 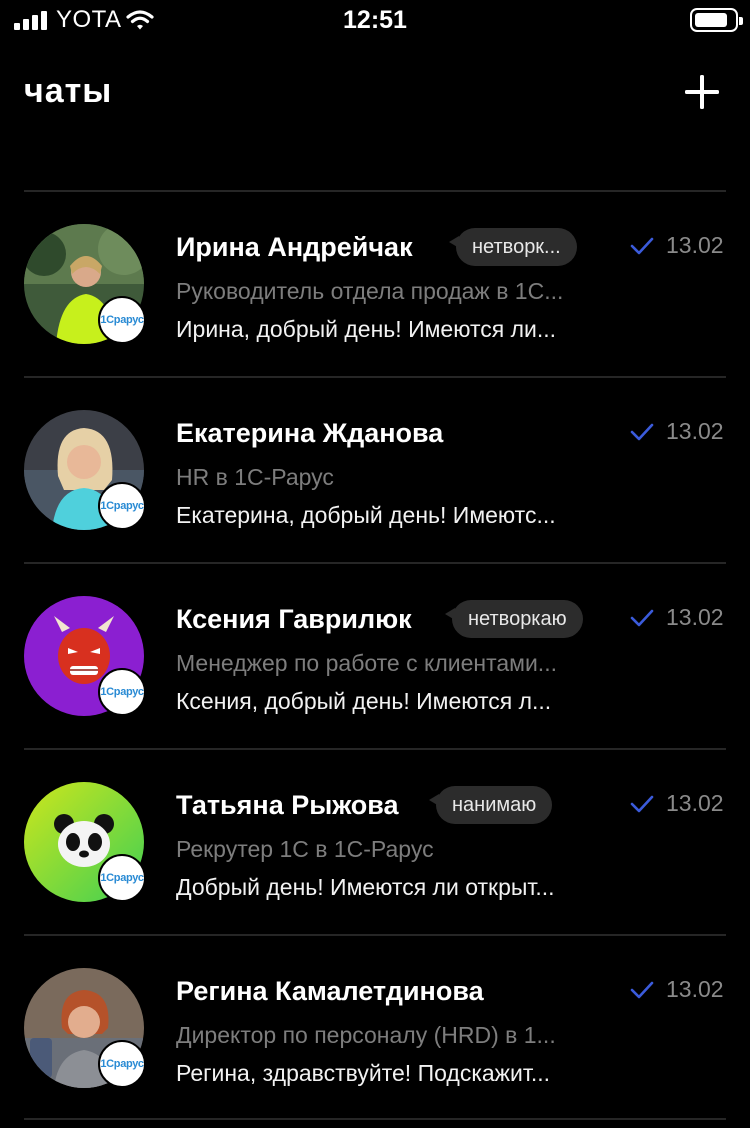 I want to click on chat-name: Ксения Гаврилюк, so click(x=294, y=619).